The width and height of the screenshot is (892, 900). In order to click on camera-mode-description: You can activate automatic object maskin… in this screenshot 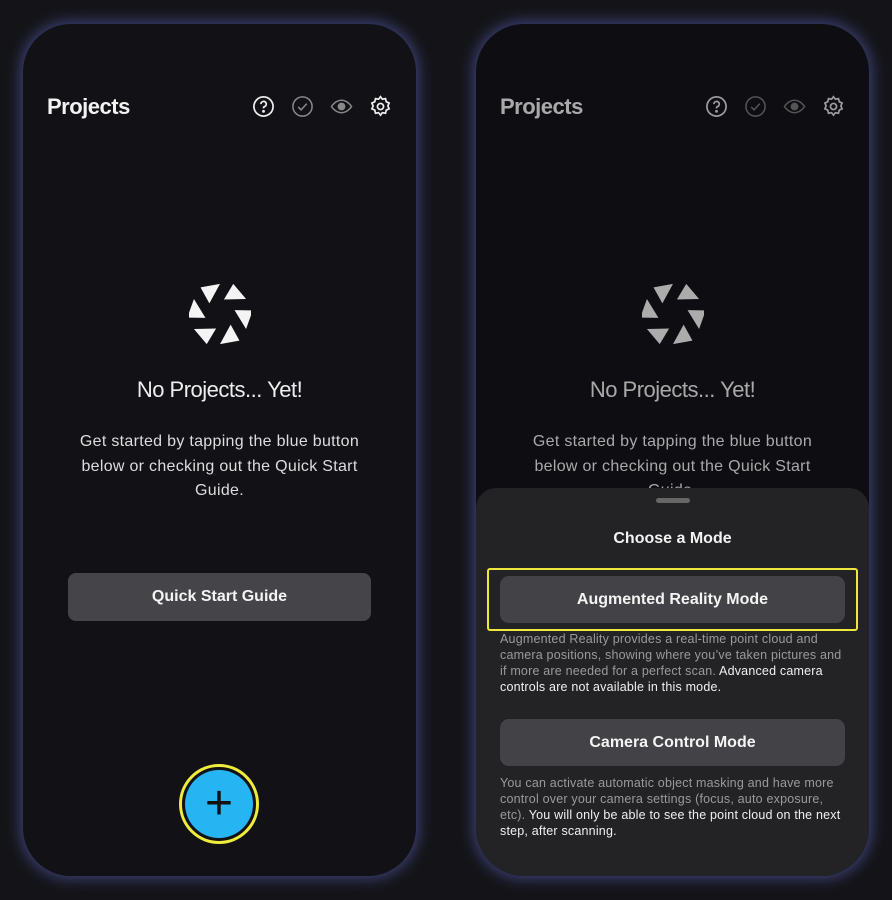, I will do `click(672, 807)`.